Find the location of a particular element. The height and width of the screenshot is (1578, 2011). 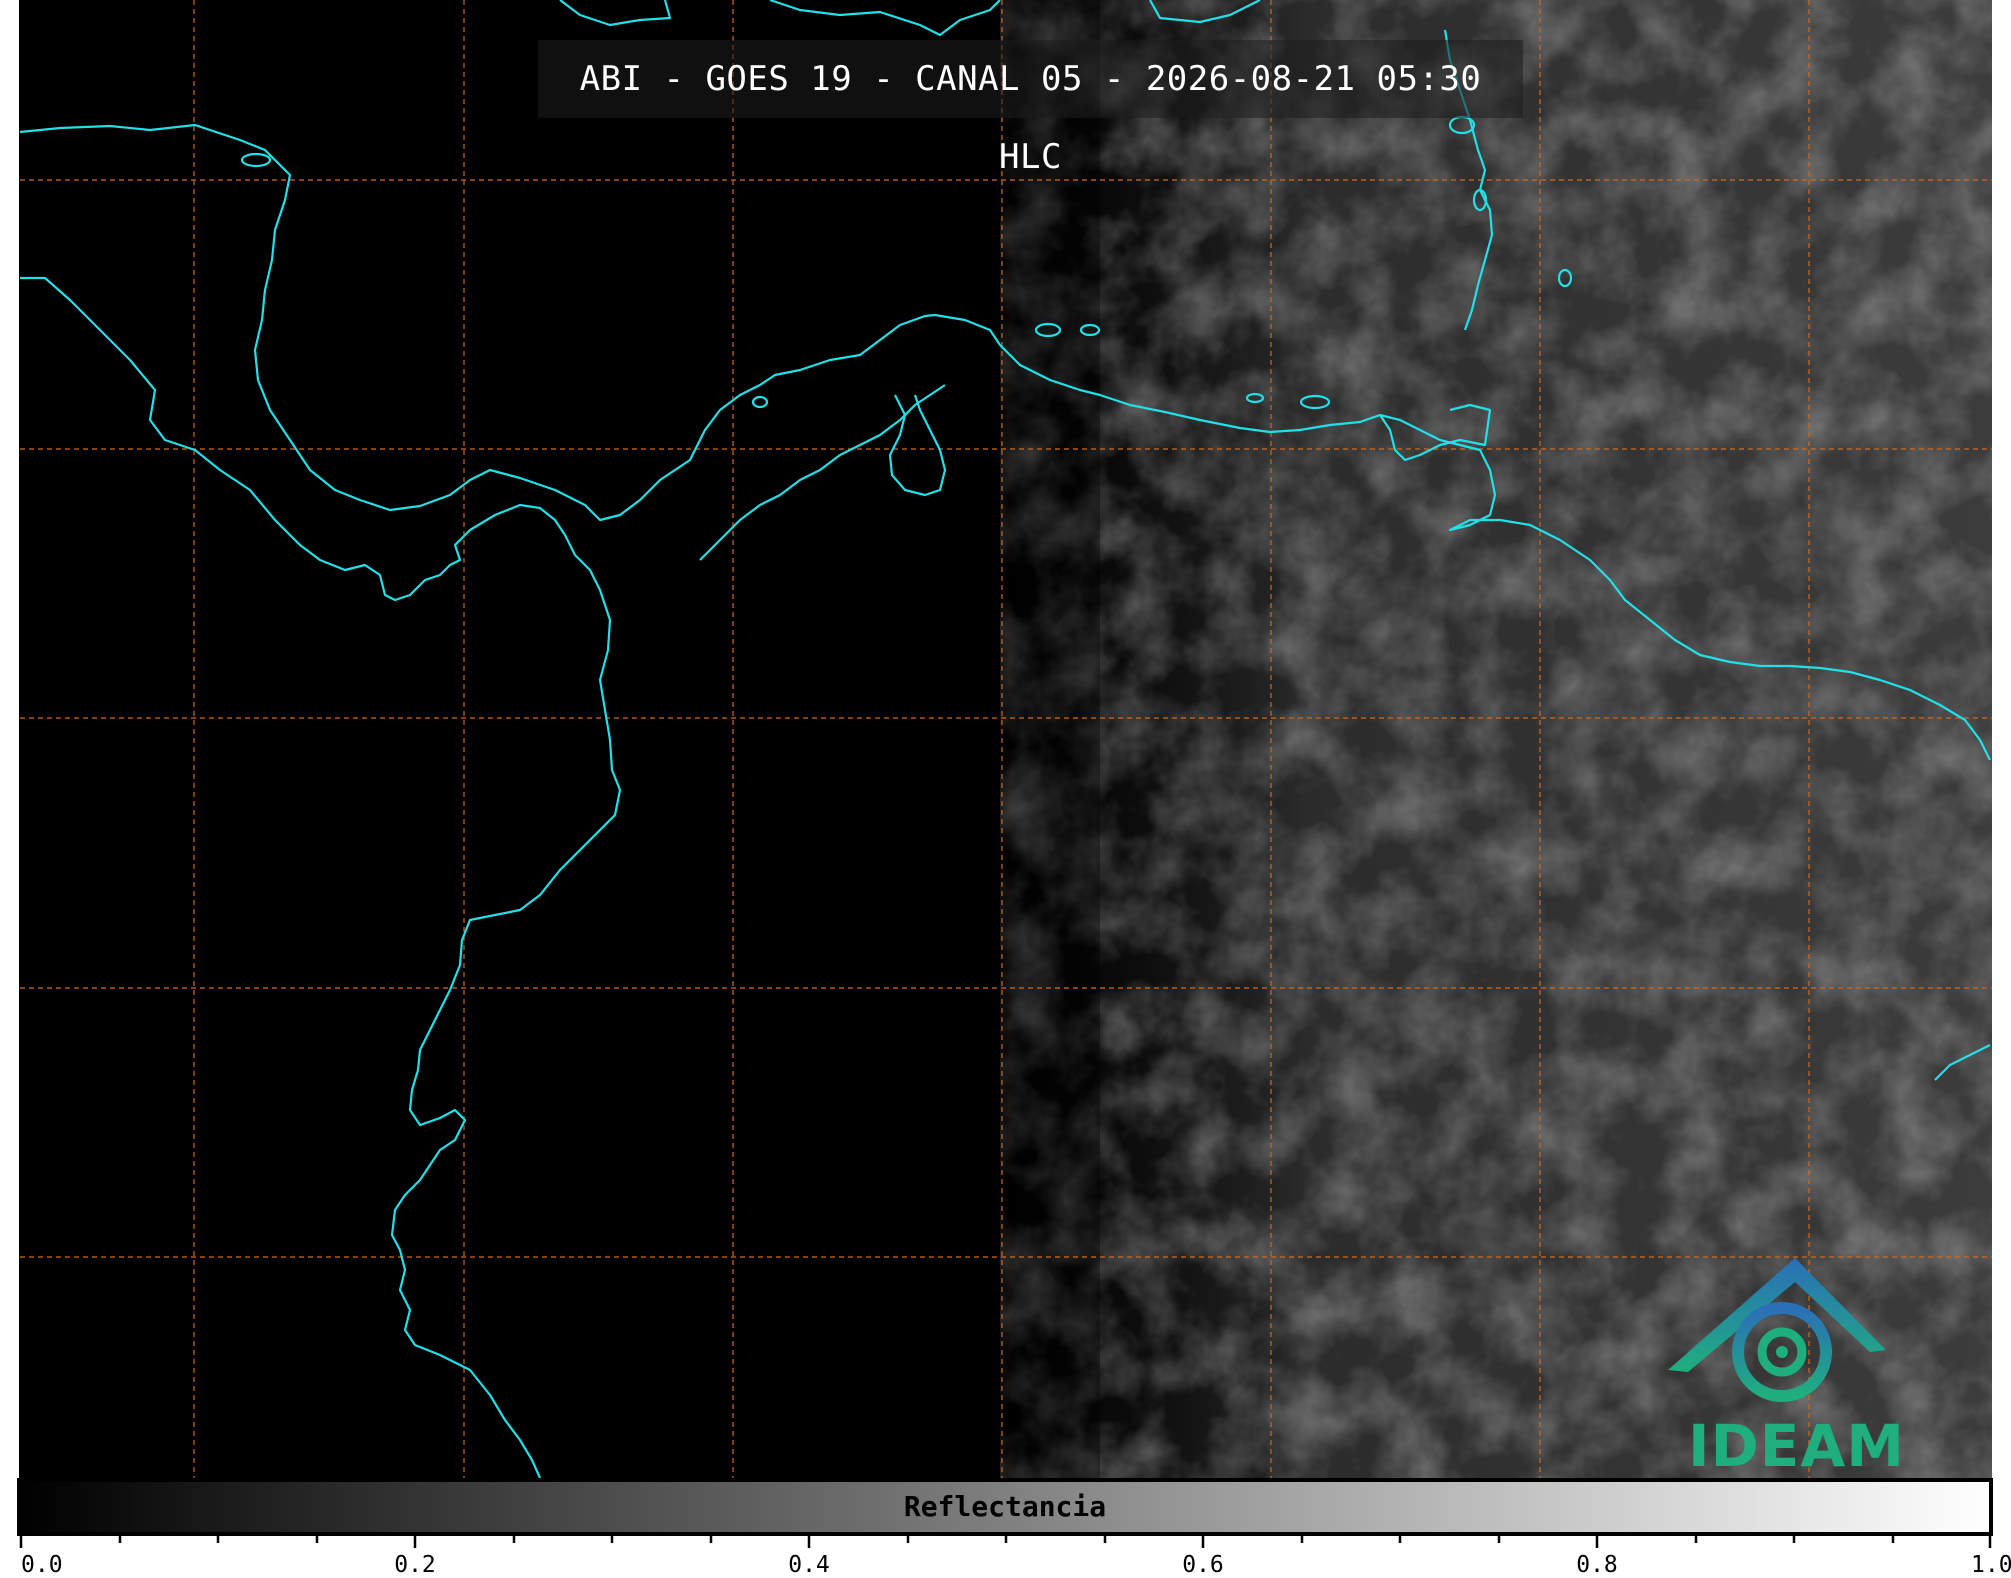

colorbar-tick-label: 0.4 is located at coordinates (809, 1565).